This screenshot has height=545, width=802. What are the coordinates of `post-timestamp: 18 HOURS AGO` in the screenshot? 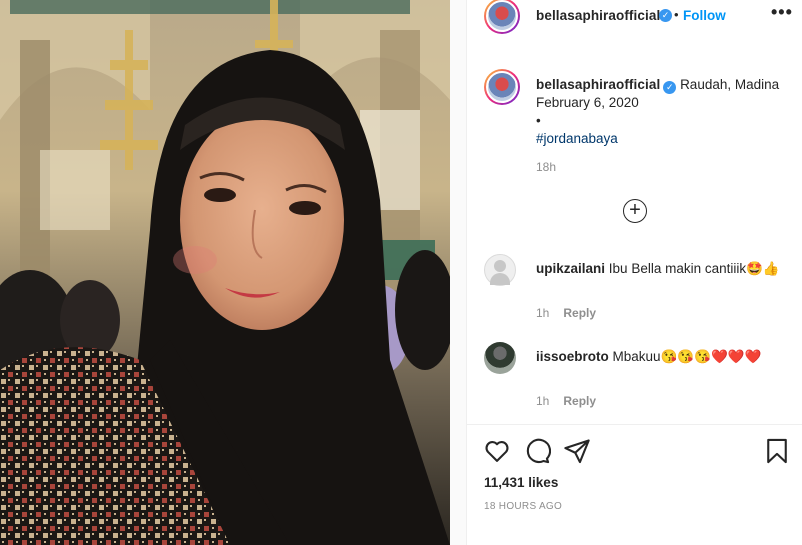 It's located at (523, 506).